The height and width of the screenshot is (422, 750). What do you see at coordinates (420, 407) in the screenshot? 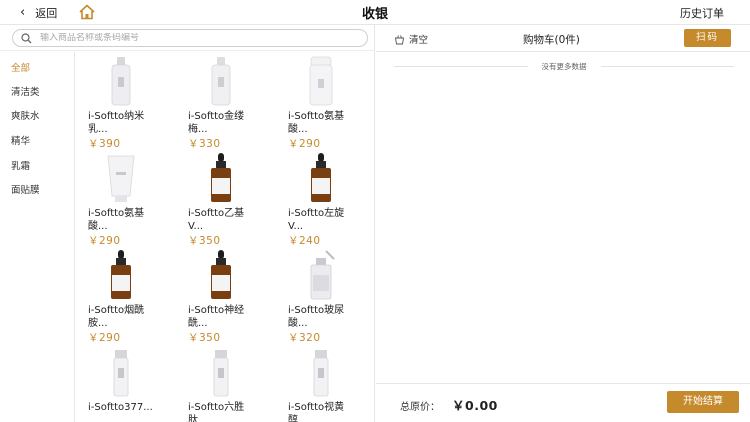
I see `total-label: 总原价：` at bounding box center [420, 407].